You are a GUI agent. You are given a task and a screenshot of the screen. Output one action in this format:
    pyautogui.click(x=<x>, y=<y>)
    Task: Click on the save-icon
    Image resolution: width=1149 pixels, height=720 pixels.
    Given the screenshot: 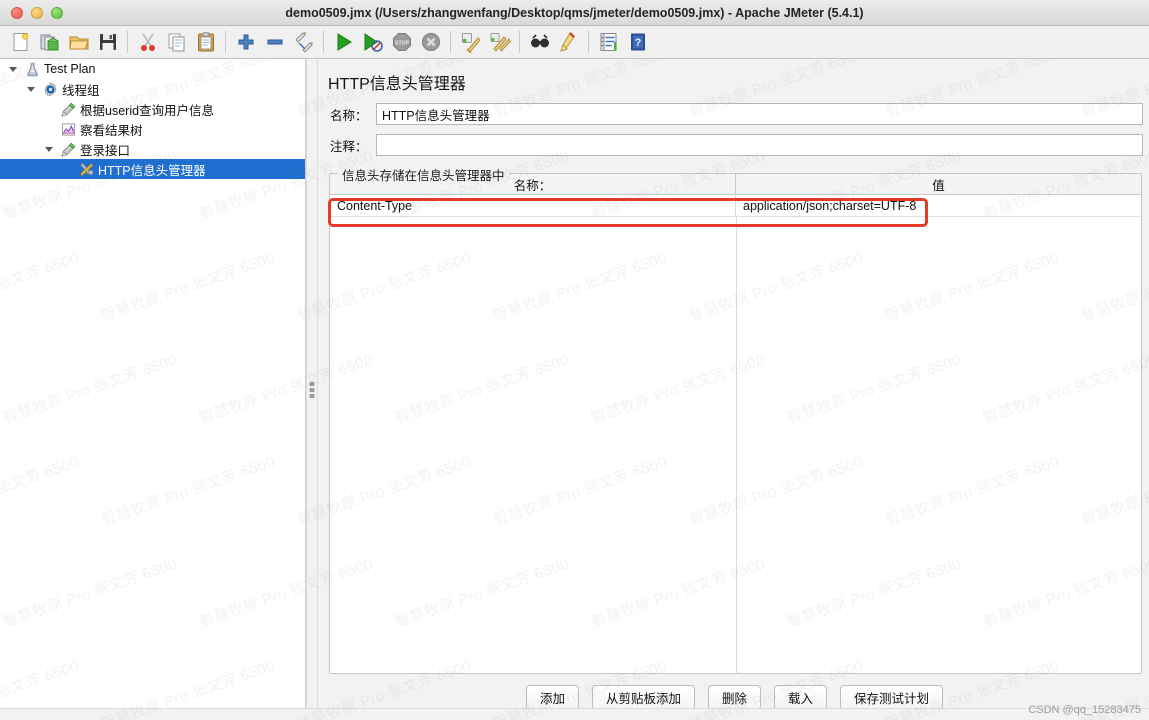 What is the action you would take?
    pyautogui.click(x=107, y=42)
    